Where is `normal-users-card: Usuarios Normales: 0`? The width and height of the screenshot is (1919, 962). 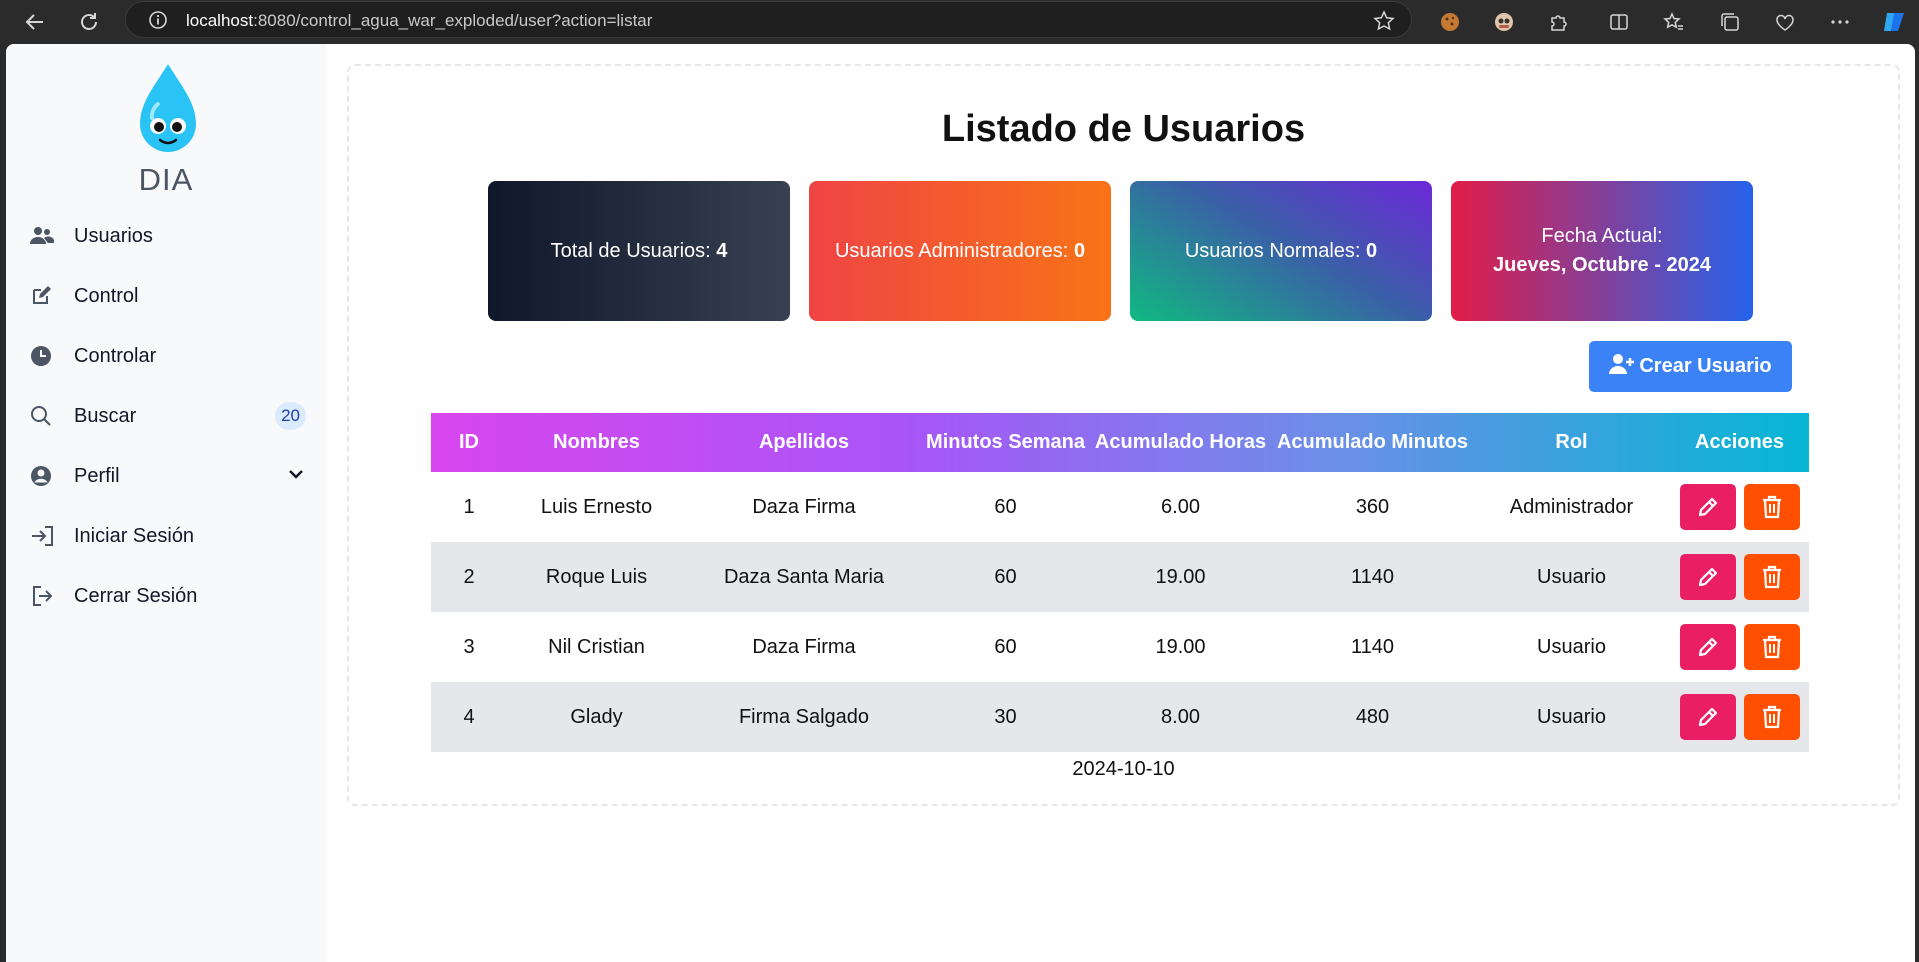
normal-users-card: Usuarios Normales: 0 is located at coordinates (1281, 251).